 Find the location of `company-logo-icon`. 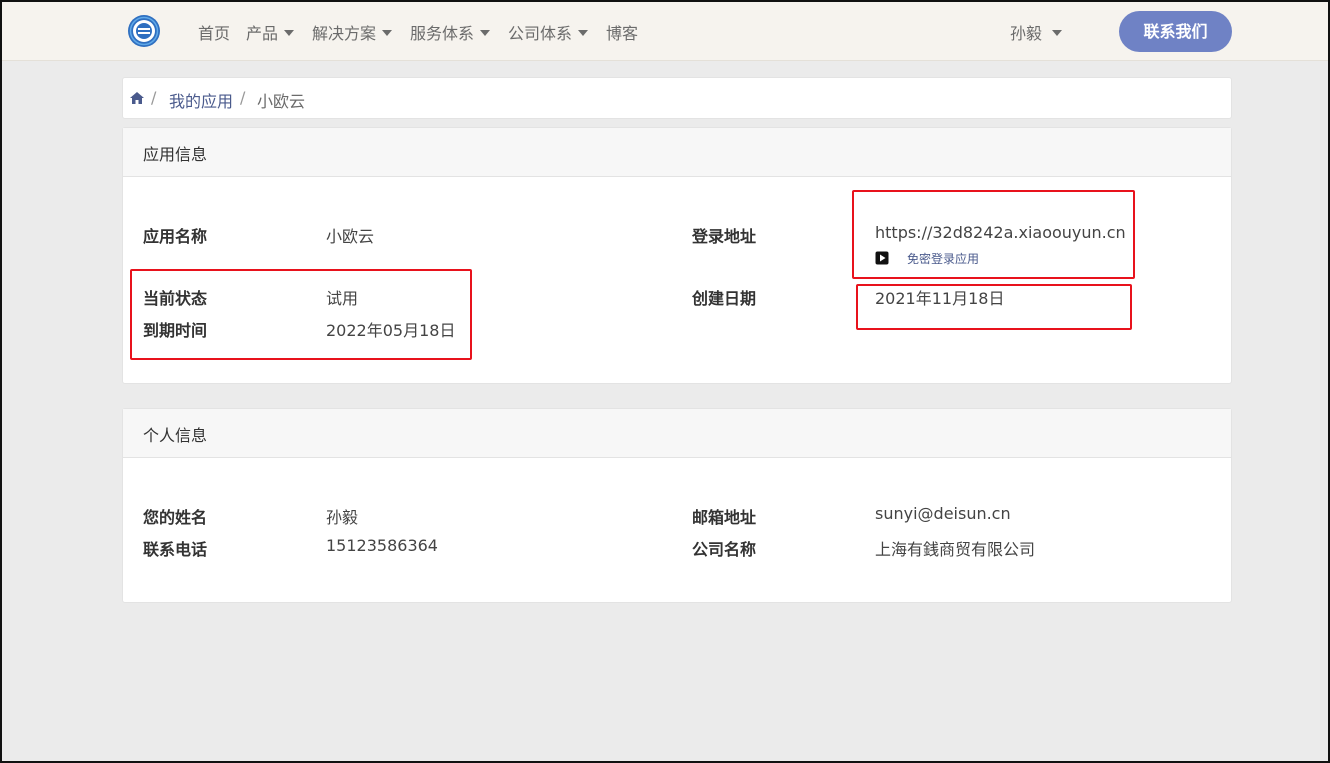

company-logo-icon is located at coordinates (144, 31).